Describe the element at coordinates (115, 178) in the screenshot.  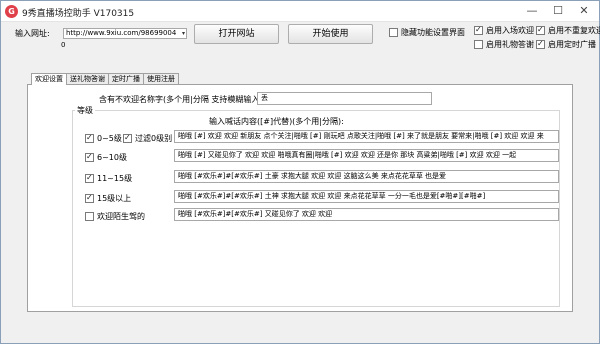
I see `level-11-15-label: 11~15级` at that location.